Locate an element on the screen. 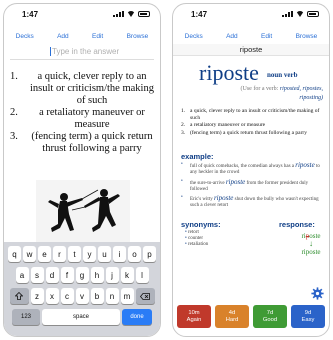 Image resolution: width=333 pixels, height=340 pixels. answer-input: Type in the answer is located at coordinates (82, 53).